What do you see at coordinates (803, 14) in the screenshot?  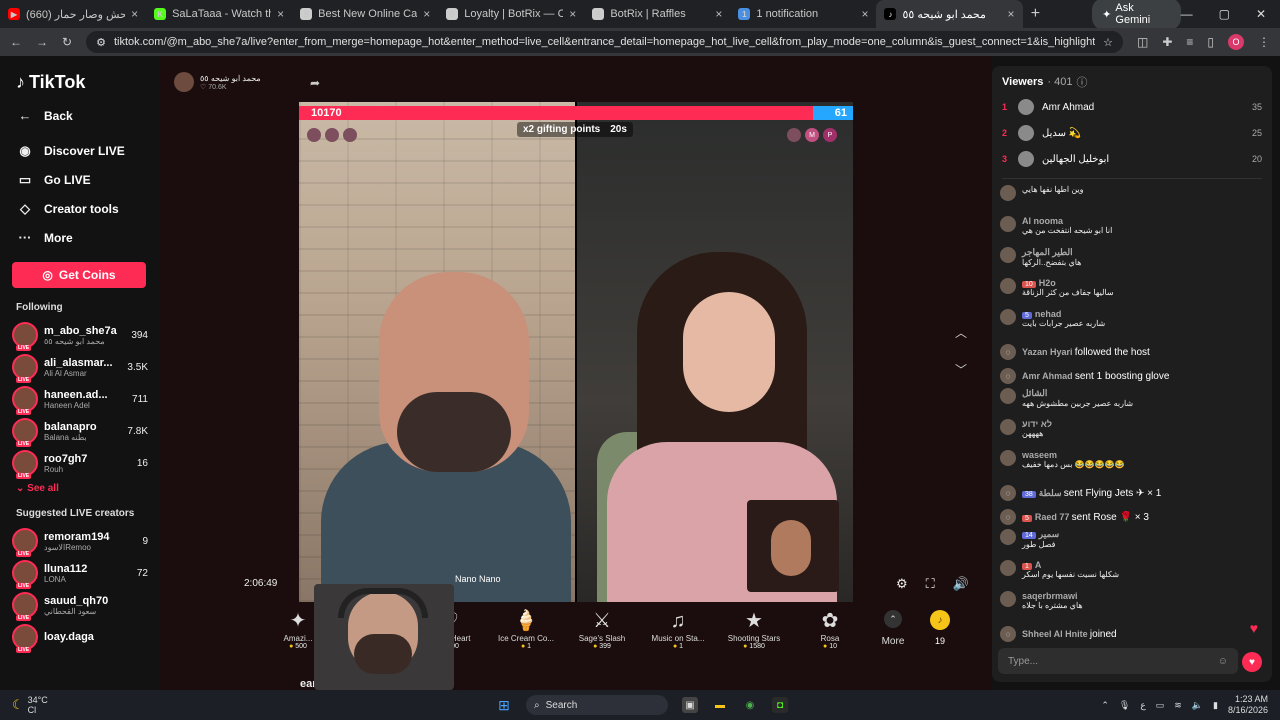 I see `browser-tab: 1 1 notification ×` at bounding box center [803, 14].